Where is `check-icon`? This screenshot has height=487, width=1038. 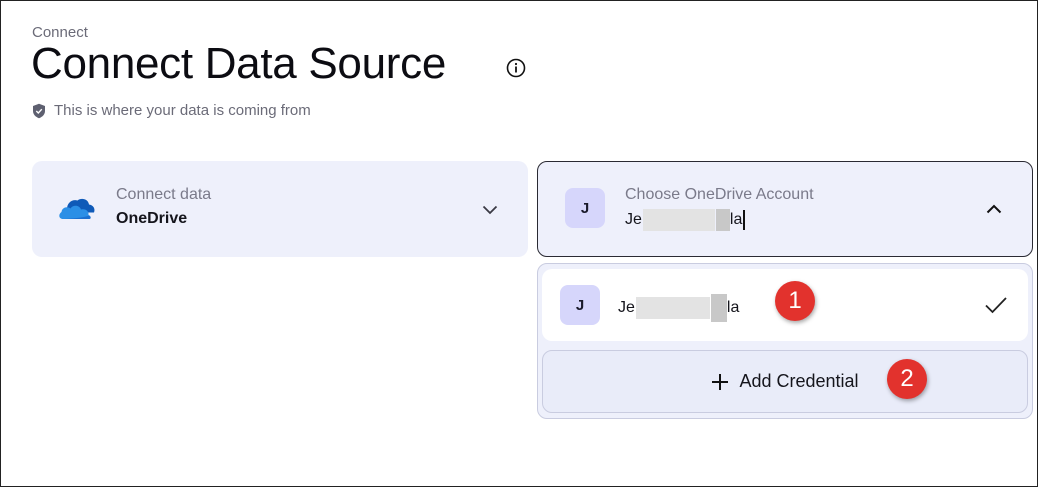
check-icon is located at coordinates (996, 305).